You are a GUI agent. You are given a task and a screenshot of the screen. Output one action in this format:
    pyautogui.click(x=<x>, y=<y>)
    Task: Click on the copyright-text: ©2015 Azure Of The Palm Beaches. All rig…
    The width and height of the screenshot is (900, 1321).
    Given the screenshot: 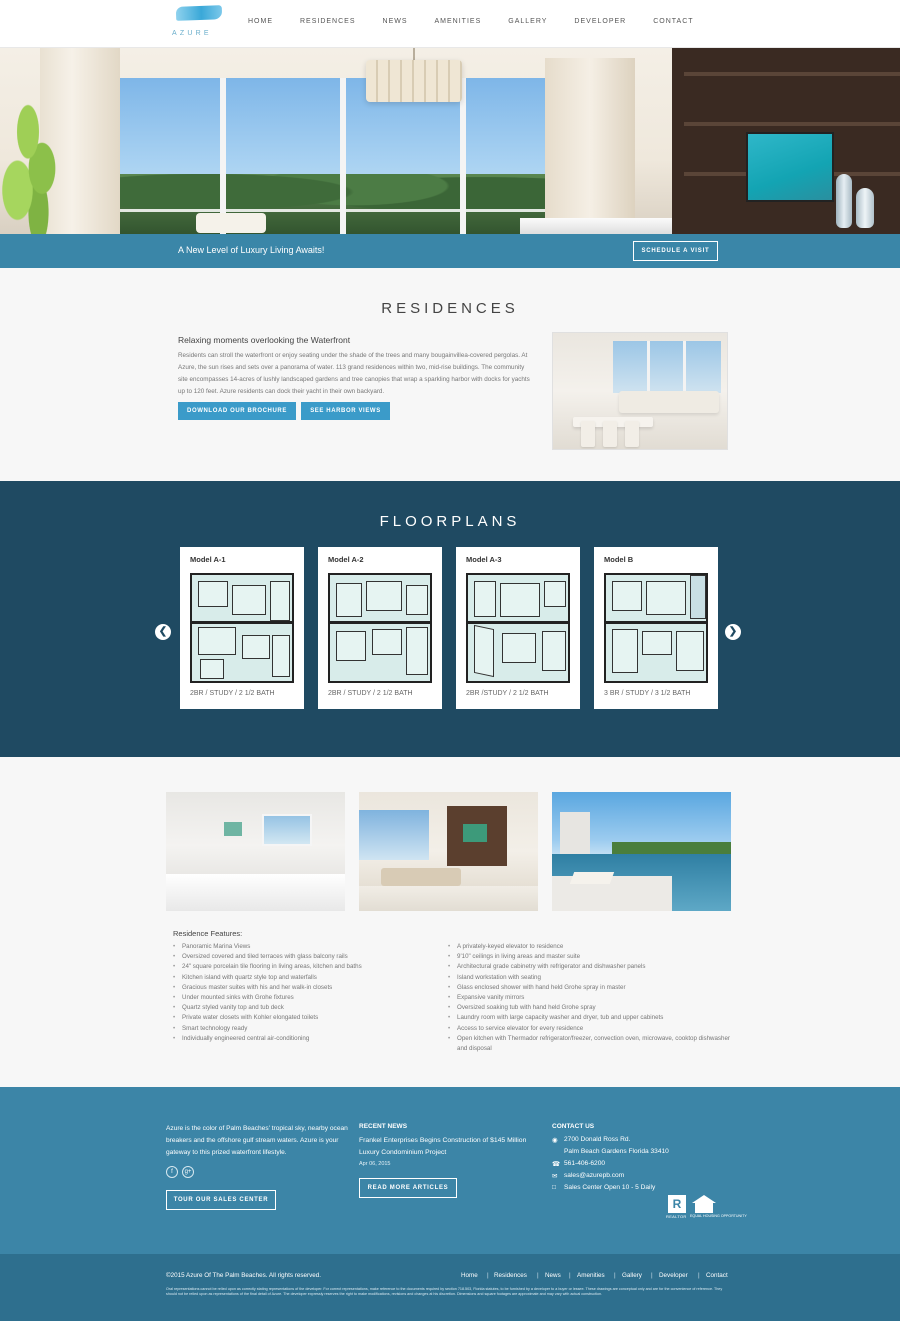 What is the action you would take?
    pyautogui.click(x=244, y=1275)
    